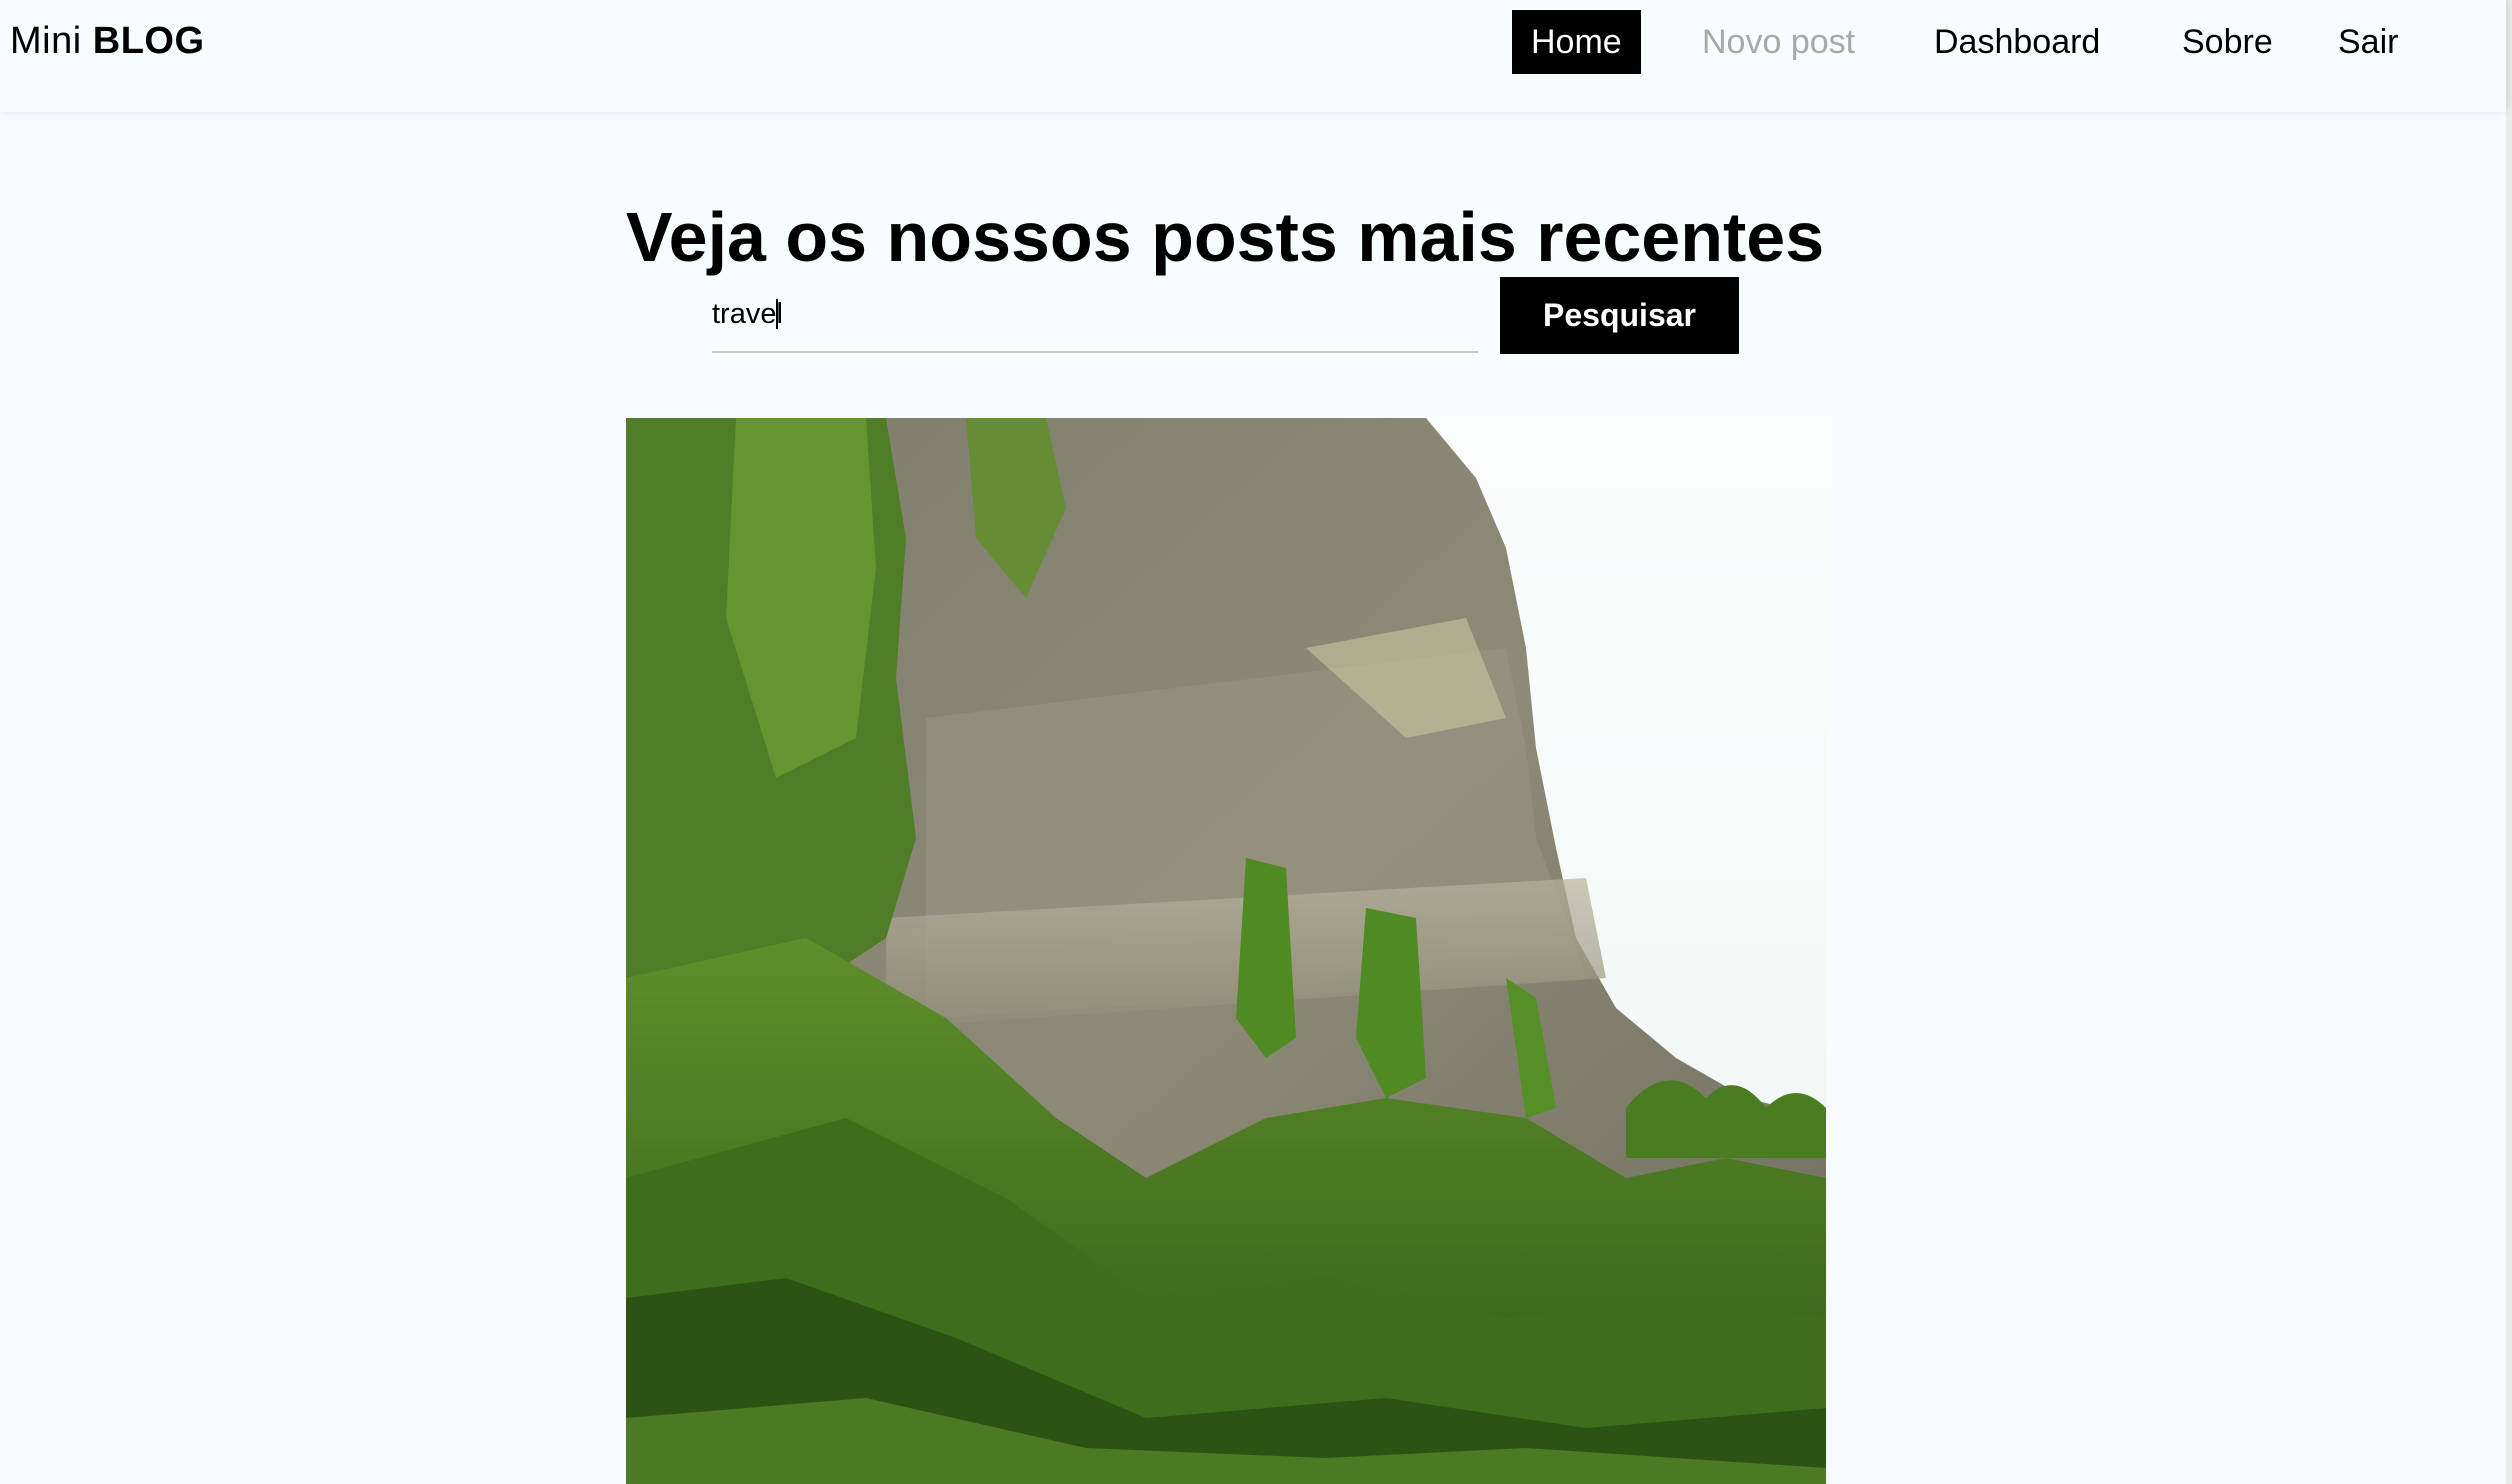  Describe the element at coordinates (1778, 42) in the screenshot. I see `nav-link-novo-post: Novo post` at that location.